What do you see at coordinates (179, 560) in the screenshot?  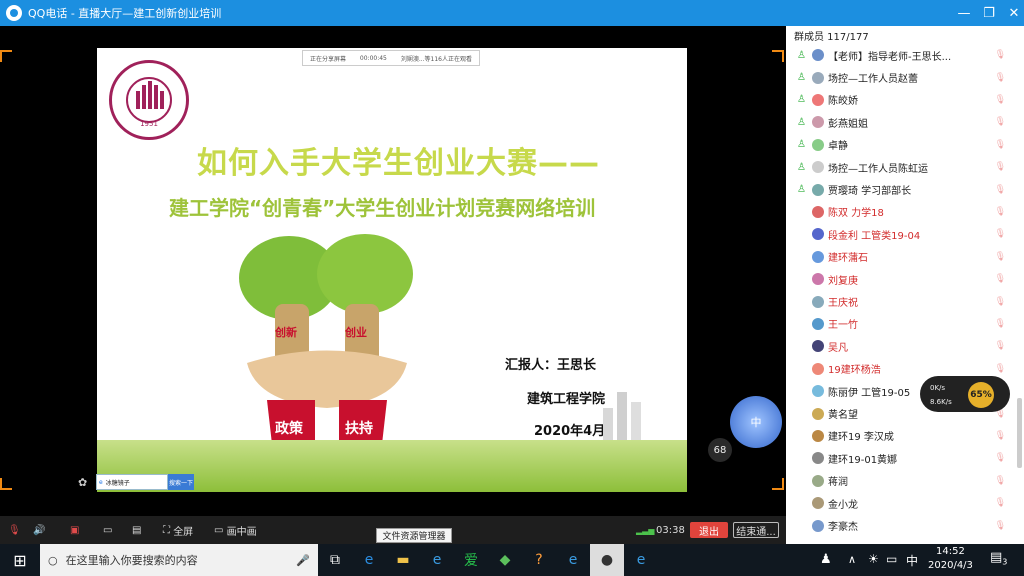 I see `taskbar-search: ○ 在这里输入你要搜索的内容 🎤` at bounding box center [179, 560].